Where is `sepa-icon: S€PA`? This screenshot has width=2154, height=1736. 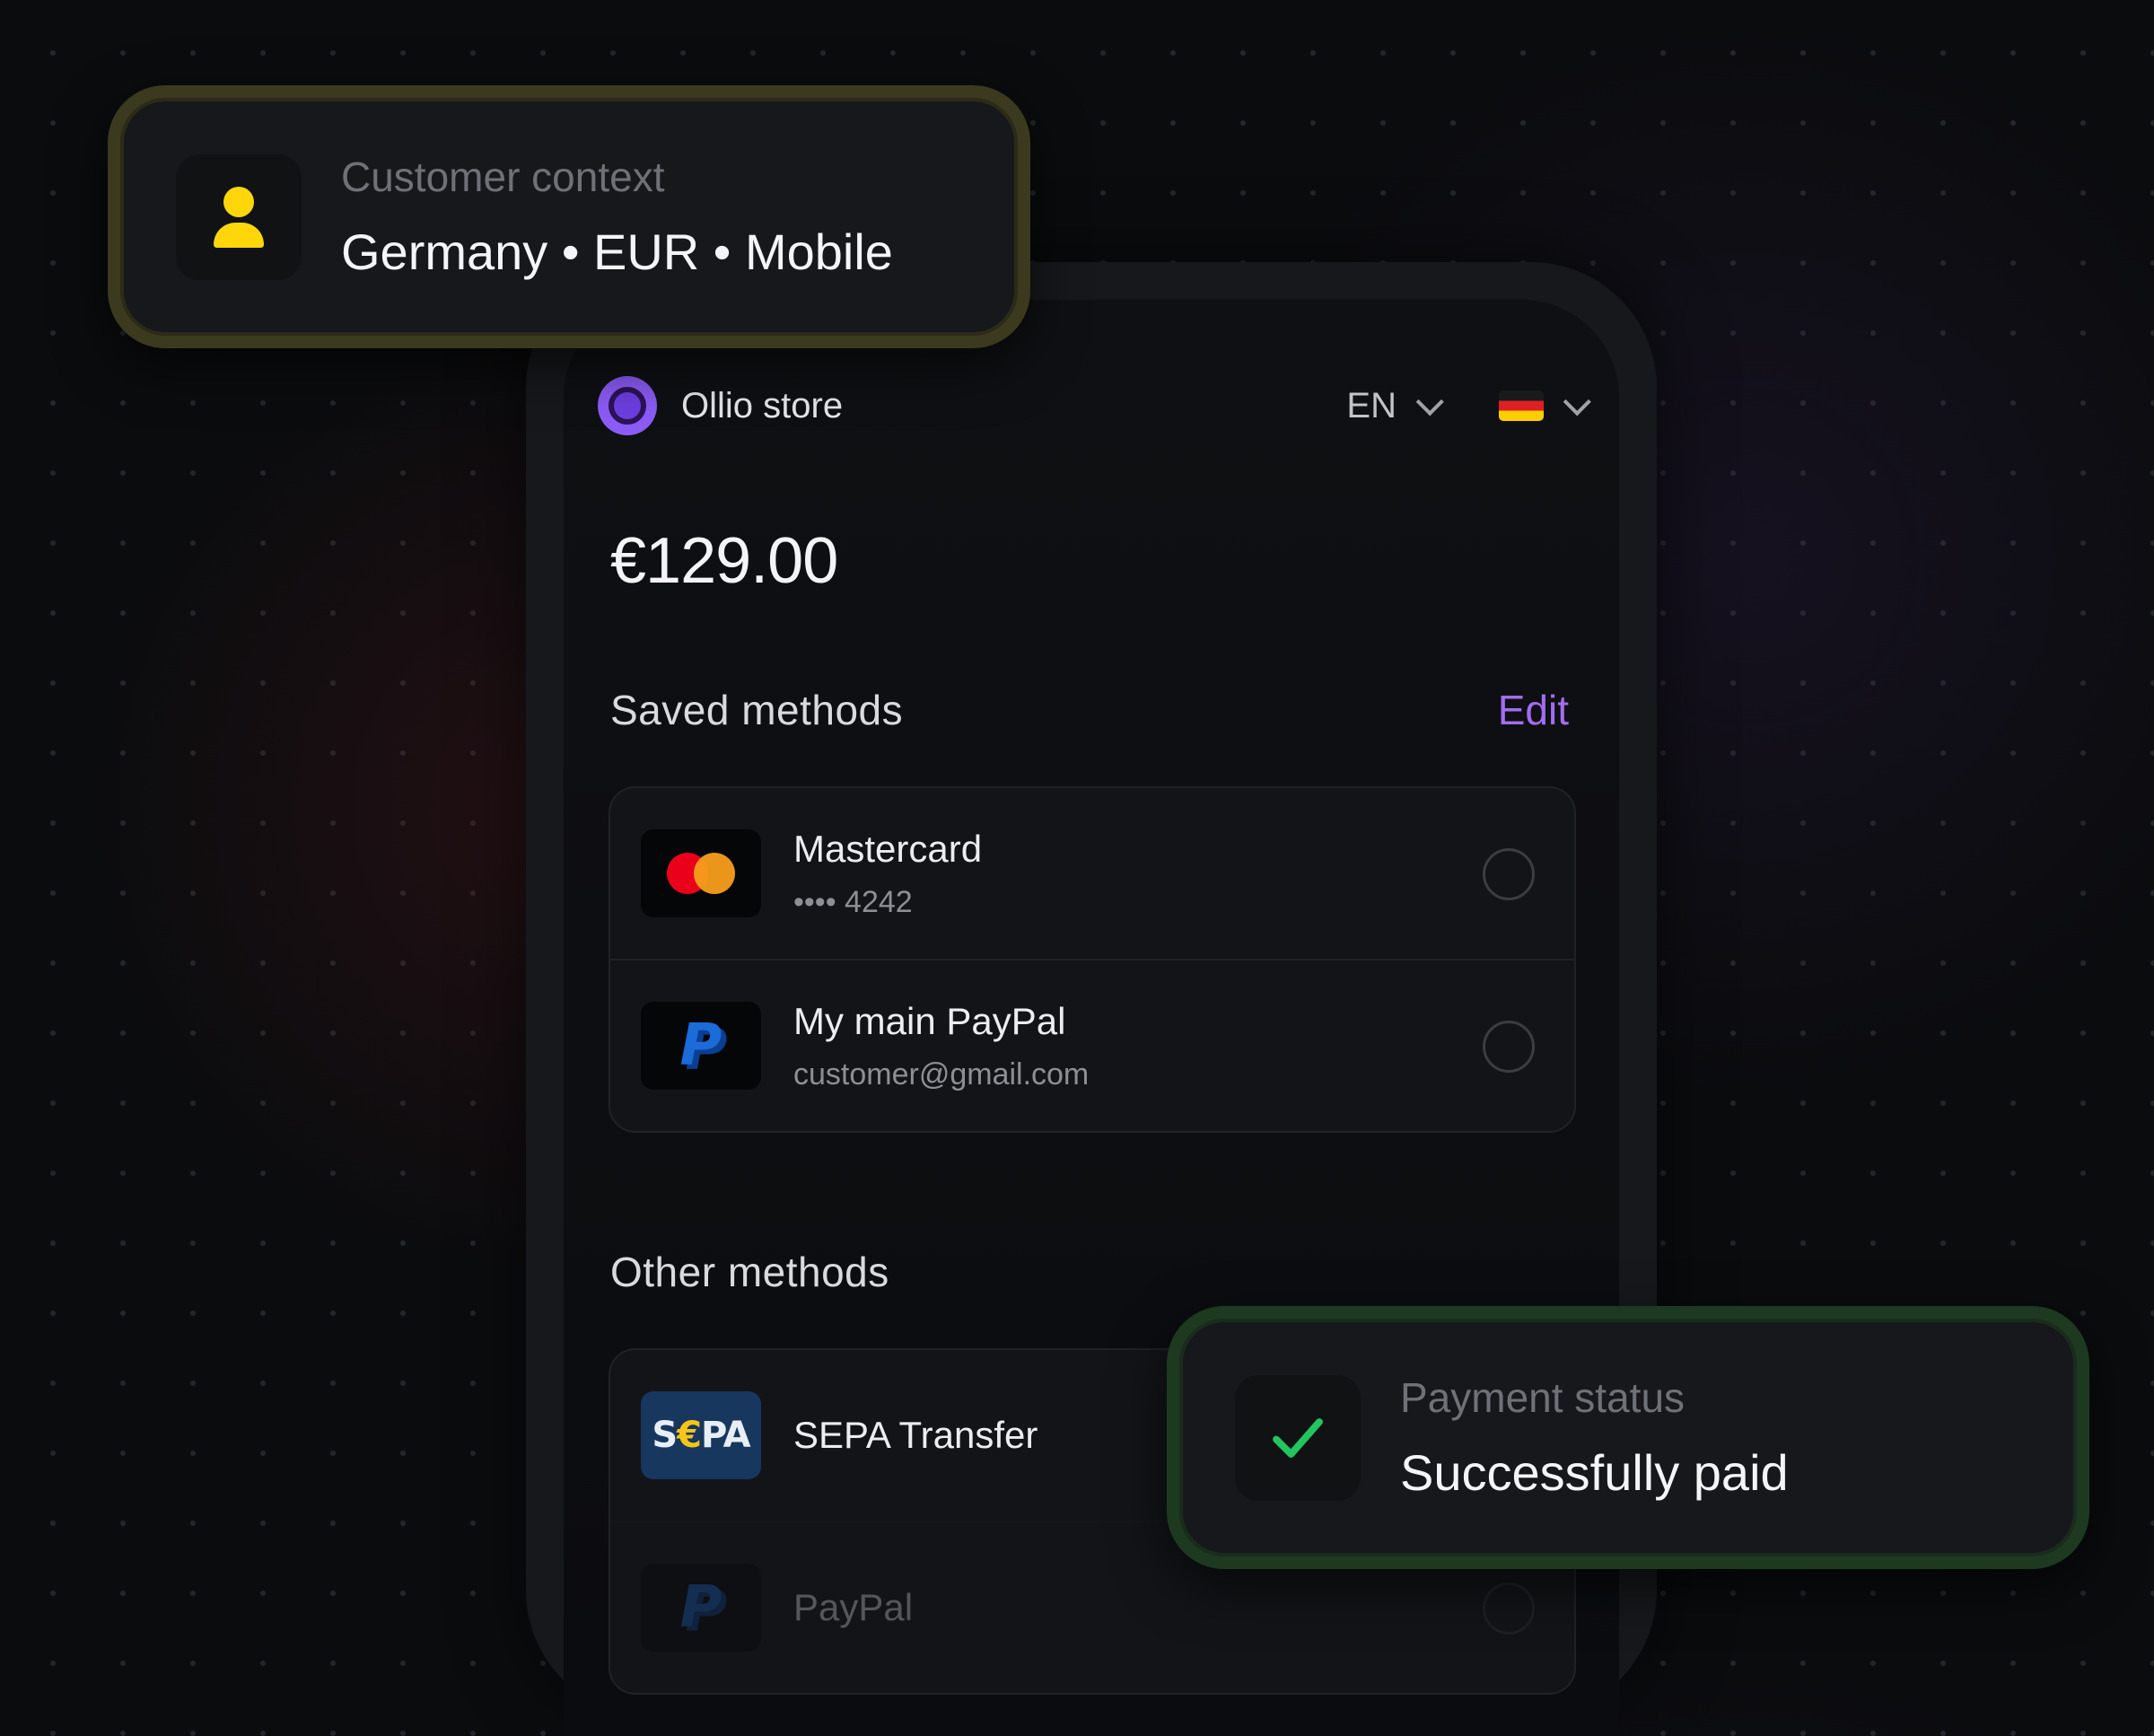 sepa-icon: S€PA is located at coordinates (701, 1435).